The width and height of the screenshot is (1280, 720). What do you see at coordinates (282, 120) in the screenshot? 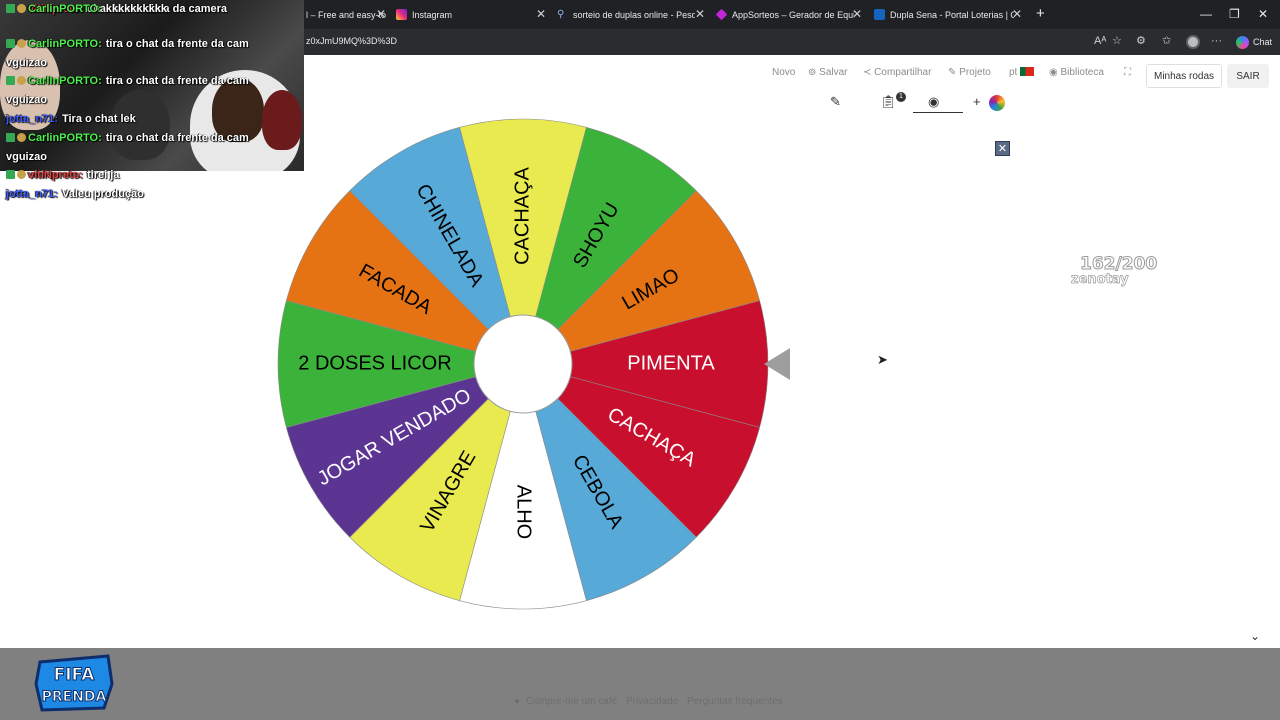
I see `webcam-chair` at bounding box center [282, 120].